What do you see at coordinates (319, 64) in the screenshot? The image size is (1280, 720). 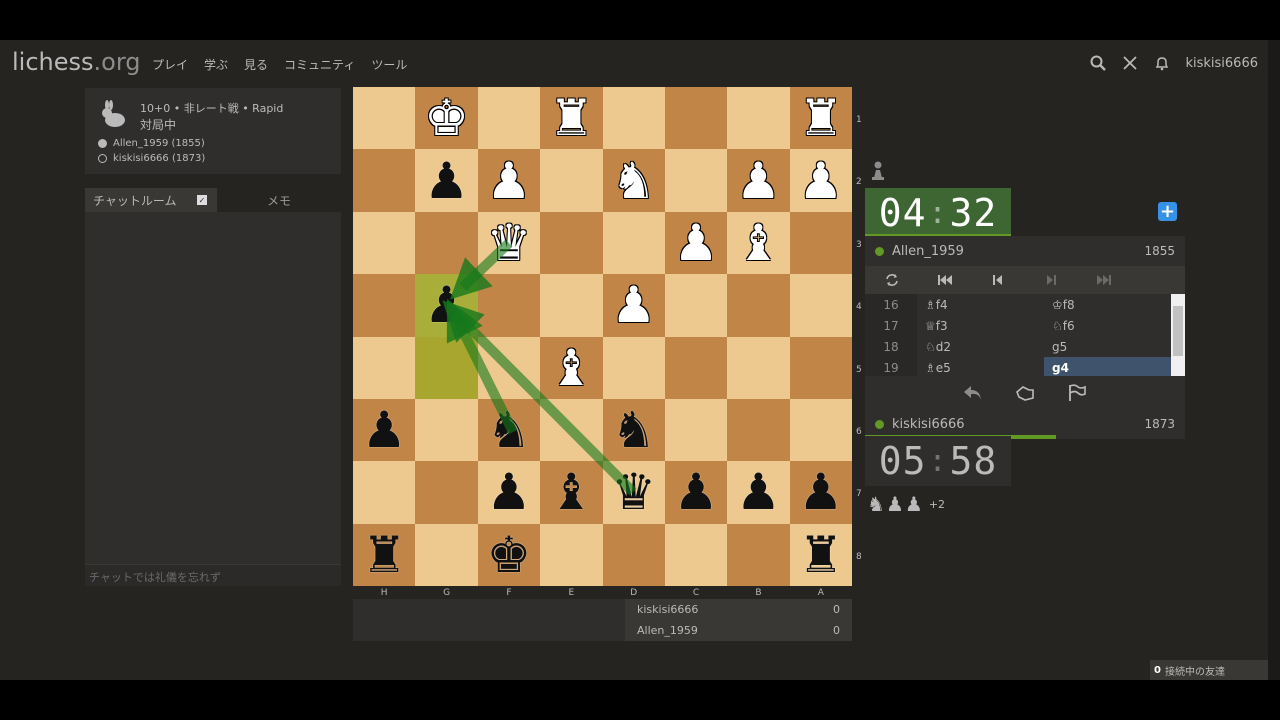 I see `nav-community: コミュニティ` at bounding box center [319, 64].